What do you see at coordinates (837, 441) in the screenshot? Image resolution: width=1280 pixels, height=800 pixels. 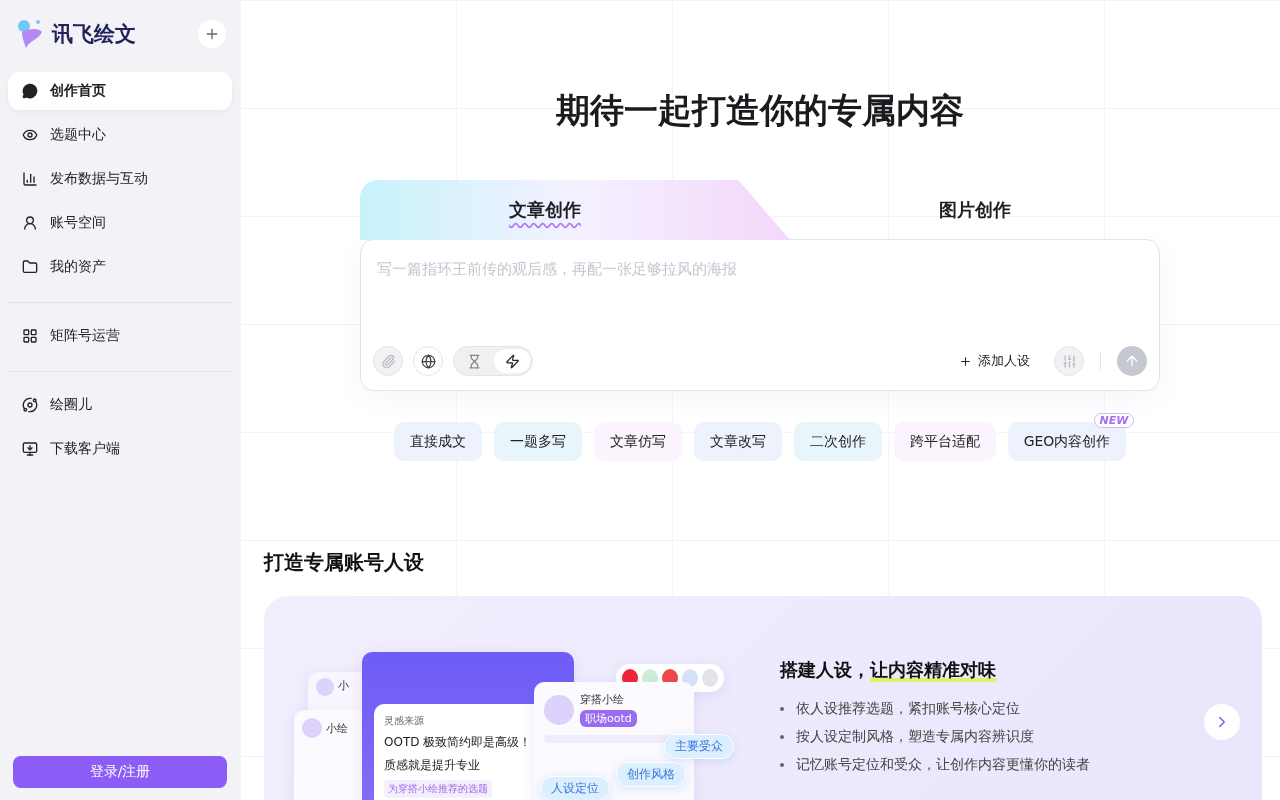 I see `feature-chip: 二次创作` at bounding box center [837, 441].